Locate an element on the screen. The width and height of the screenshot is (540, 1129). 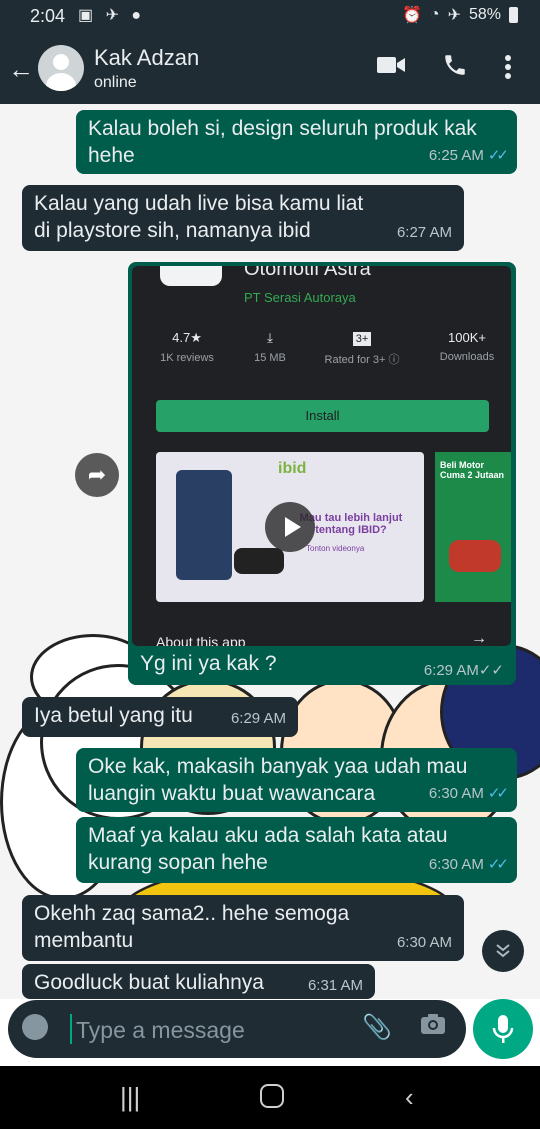
battery-percent: 58% is located at coordinates (484, 14).